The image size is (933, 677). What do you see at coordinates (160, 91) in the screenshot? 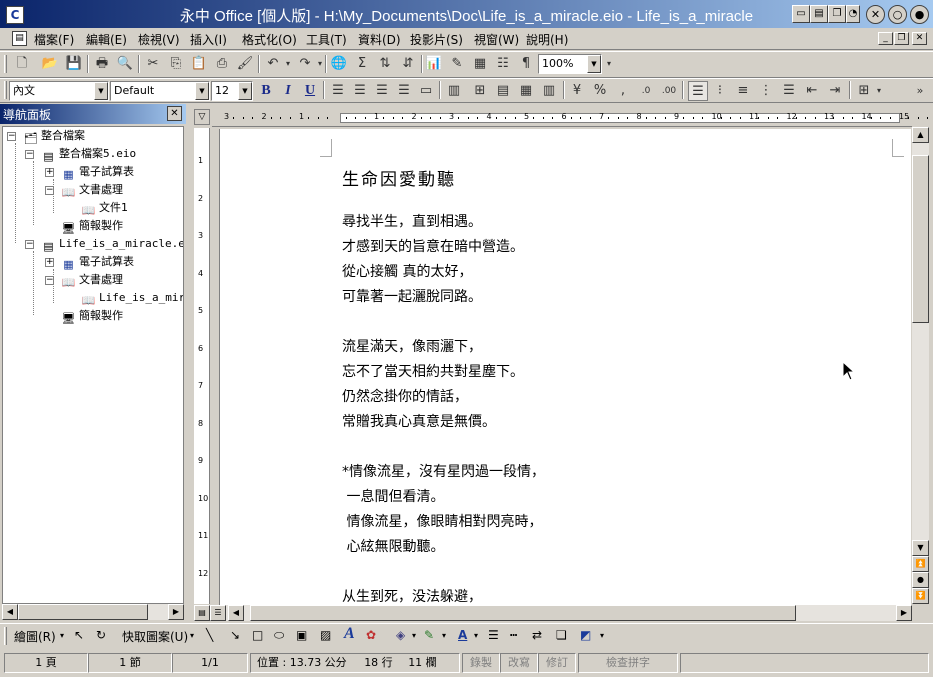
I see `font-select: Default ▼` at bounding box center [160, 91].